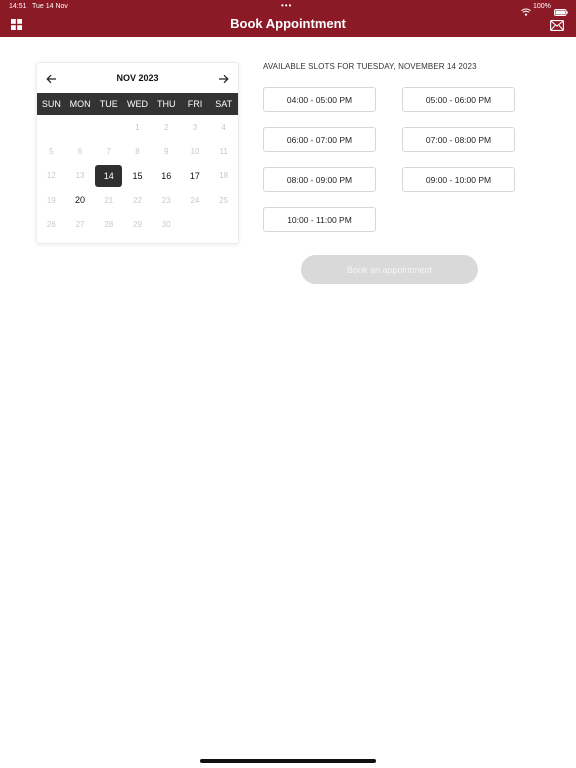  I want to click on arrow-right-icon, so click(223, 80).